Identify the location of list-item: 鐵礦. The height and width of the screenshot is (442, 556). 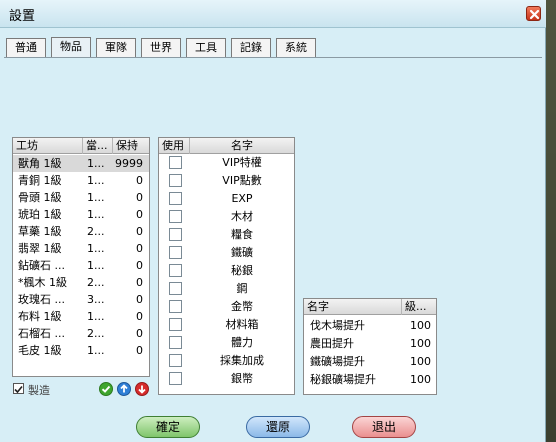
(226, 253).